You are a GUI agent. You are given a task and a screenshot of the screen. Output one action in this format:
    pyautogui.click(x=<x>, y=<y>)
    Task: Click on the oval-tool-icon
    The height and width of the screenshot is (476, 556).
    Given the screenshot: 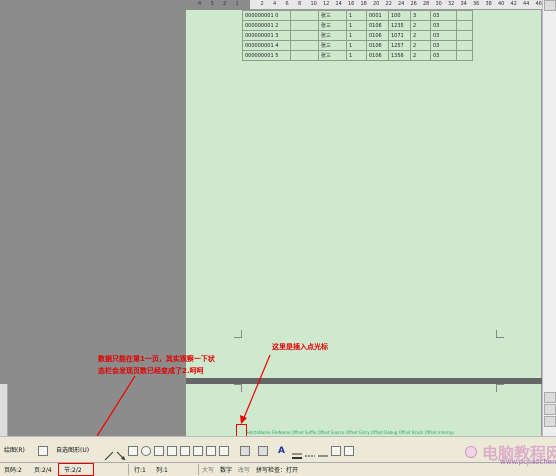 What is the action you would take?
    pyautogui.click(x=146, y=451)
    